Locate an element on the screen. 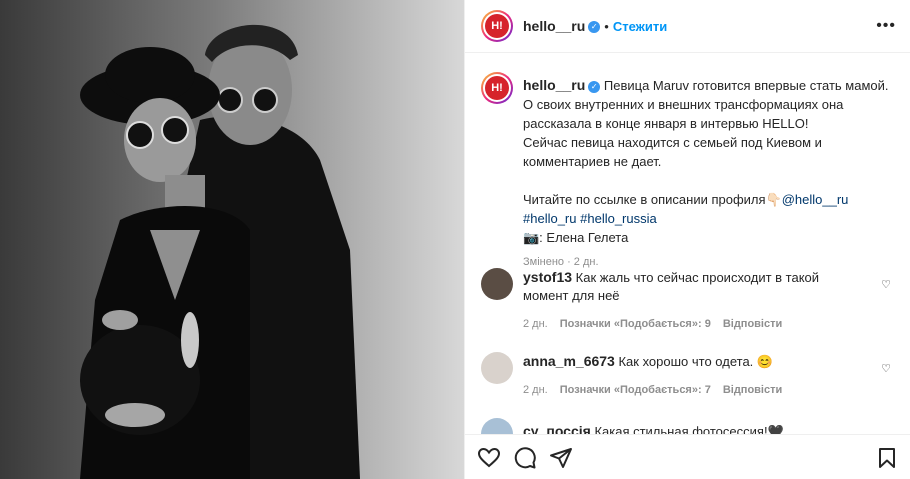 Image resolution: width=910 pixels, height=479 pixels. hello-logo-small: H! is located at coordinates (497, 88).